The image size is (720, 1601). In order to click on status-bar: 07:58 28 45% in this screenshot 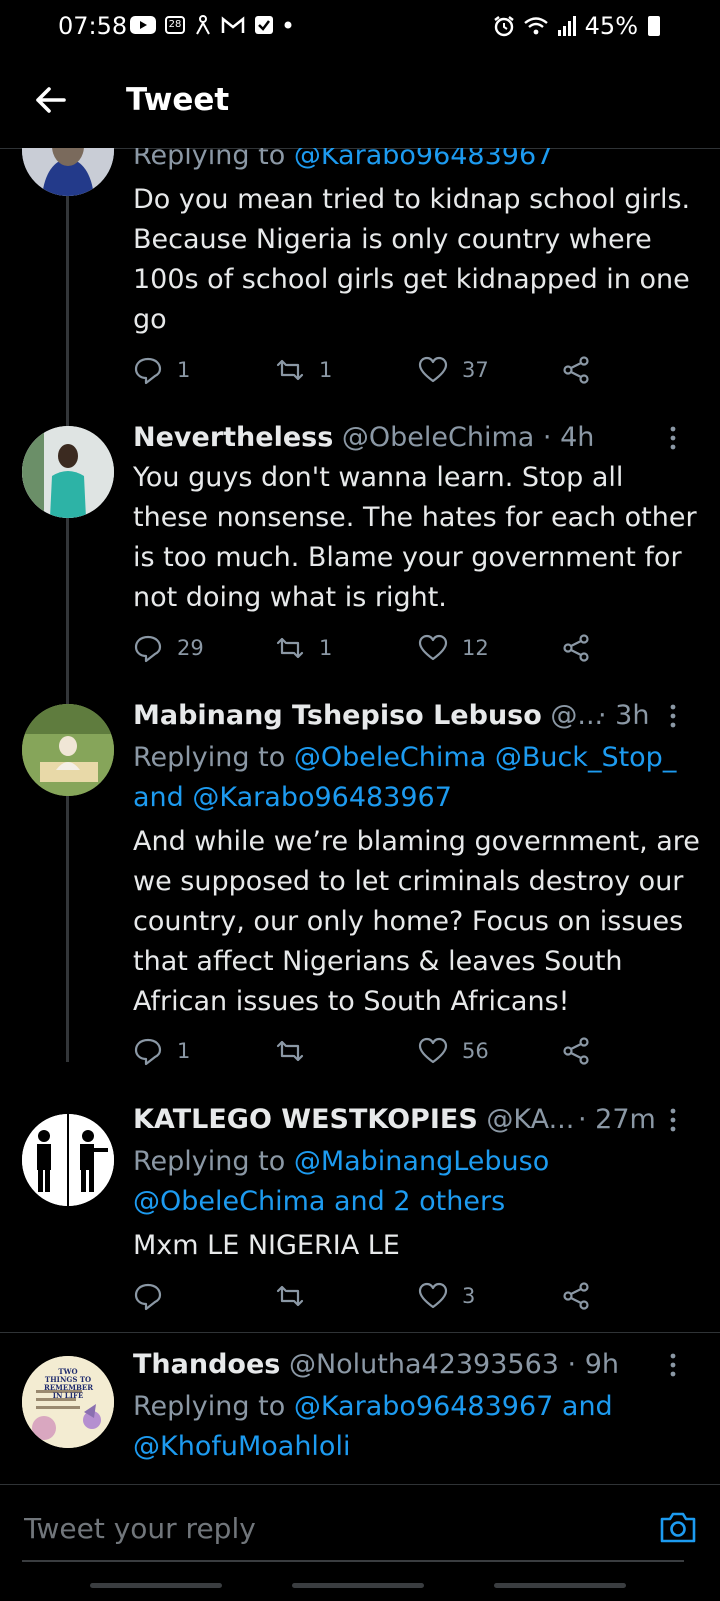, I will do `click(360, 26)`.